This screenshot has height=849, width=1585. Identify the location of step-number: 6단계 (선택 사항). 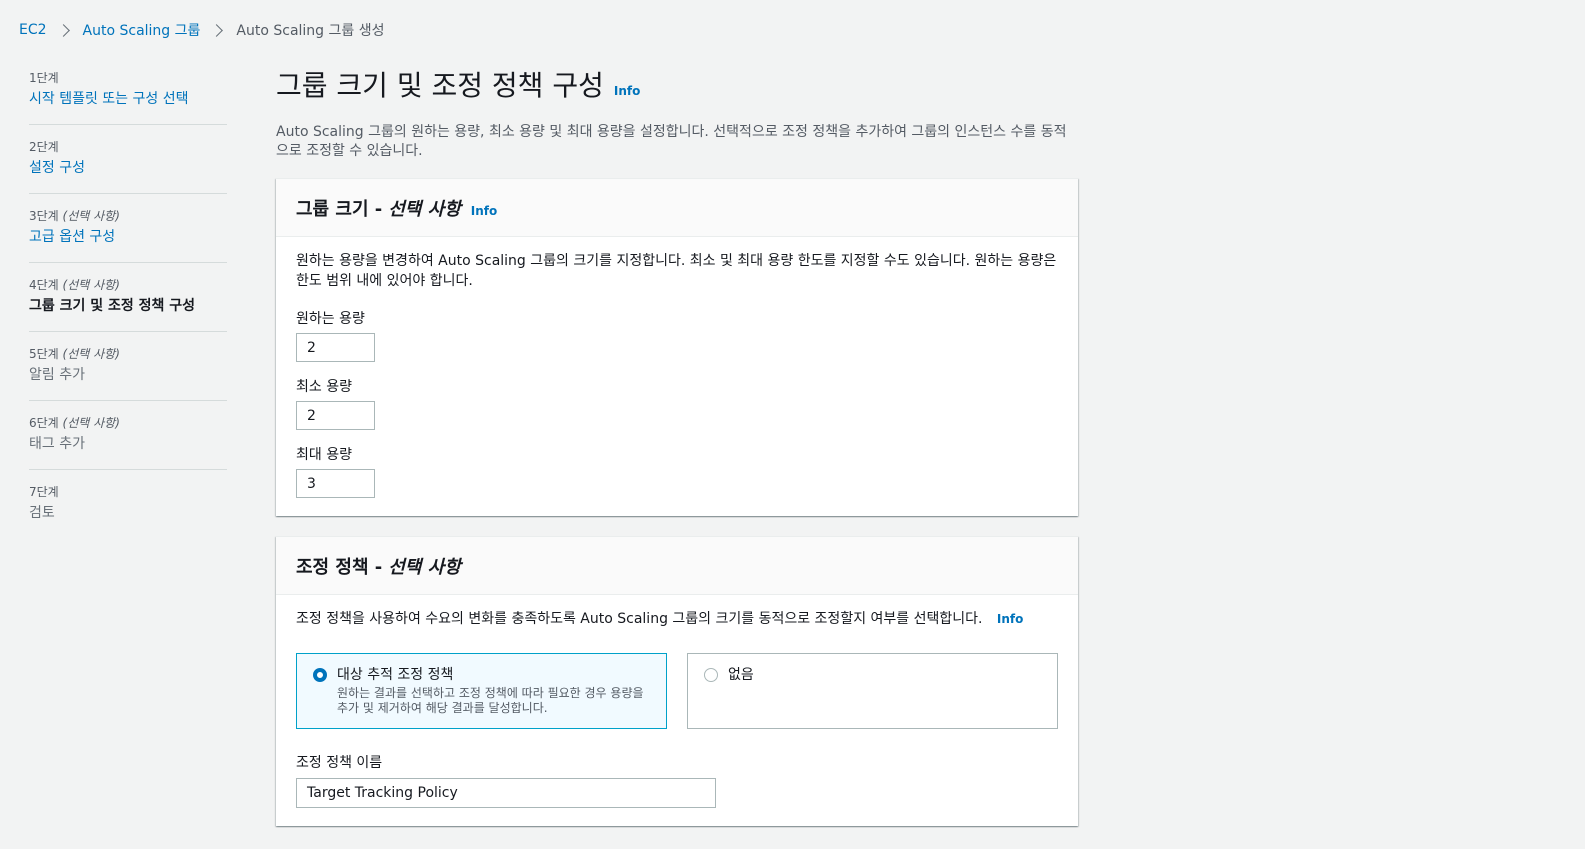
(74, 423).